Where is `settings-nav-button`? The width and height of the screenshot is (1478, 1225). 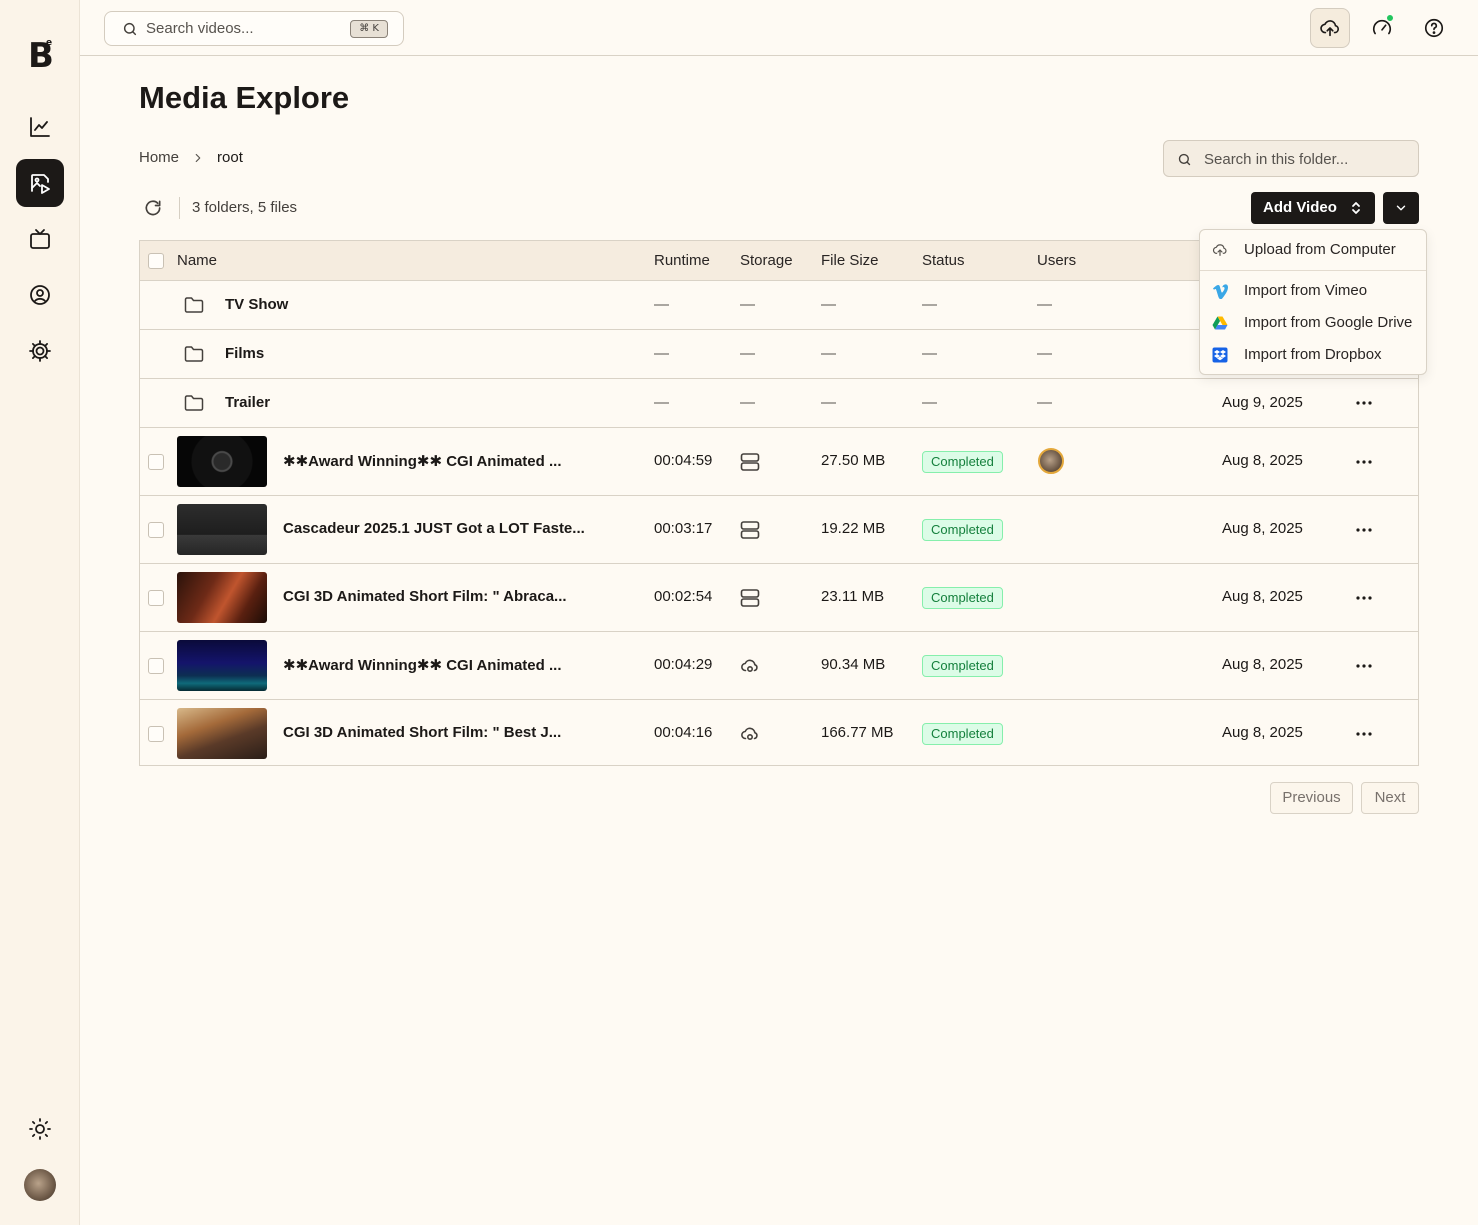
settings-nav-button is located at coordinates (40, 351).